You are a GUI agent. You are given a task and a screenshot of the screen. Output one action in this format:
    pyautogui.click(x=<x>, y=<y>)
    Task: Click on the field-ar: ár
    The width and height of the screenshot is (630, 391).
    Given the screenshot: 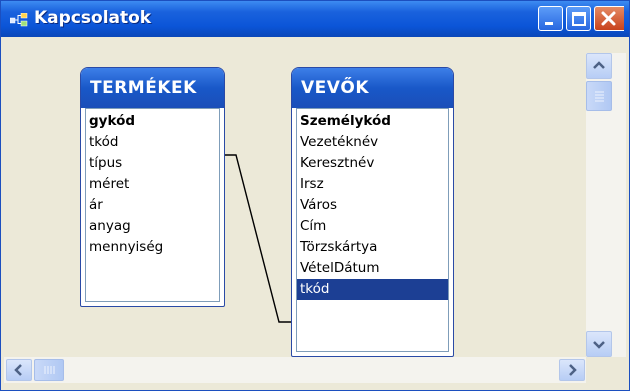 What is the action you would take?
    pyautogui.click(x=152, y=205)
    